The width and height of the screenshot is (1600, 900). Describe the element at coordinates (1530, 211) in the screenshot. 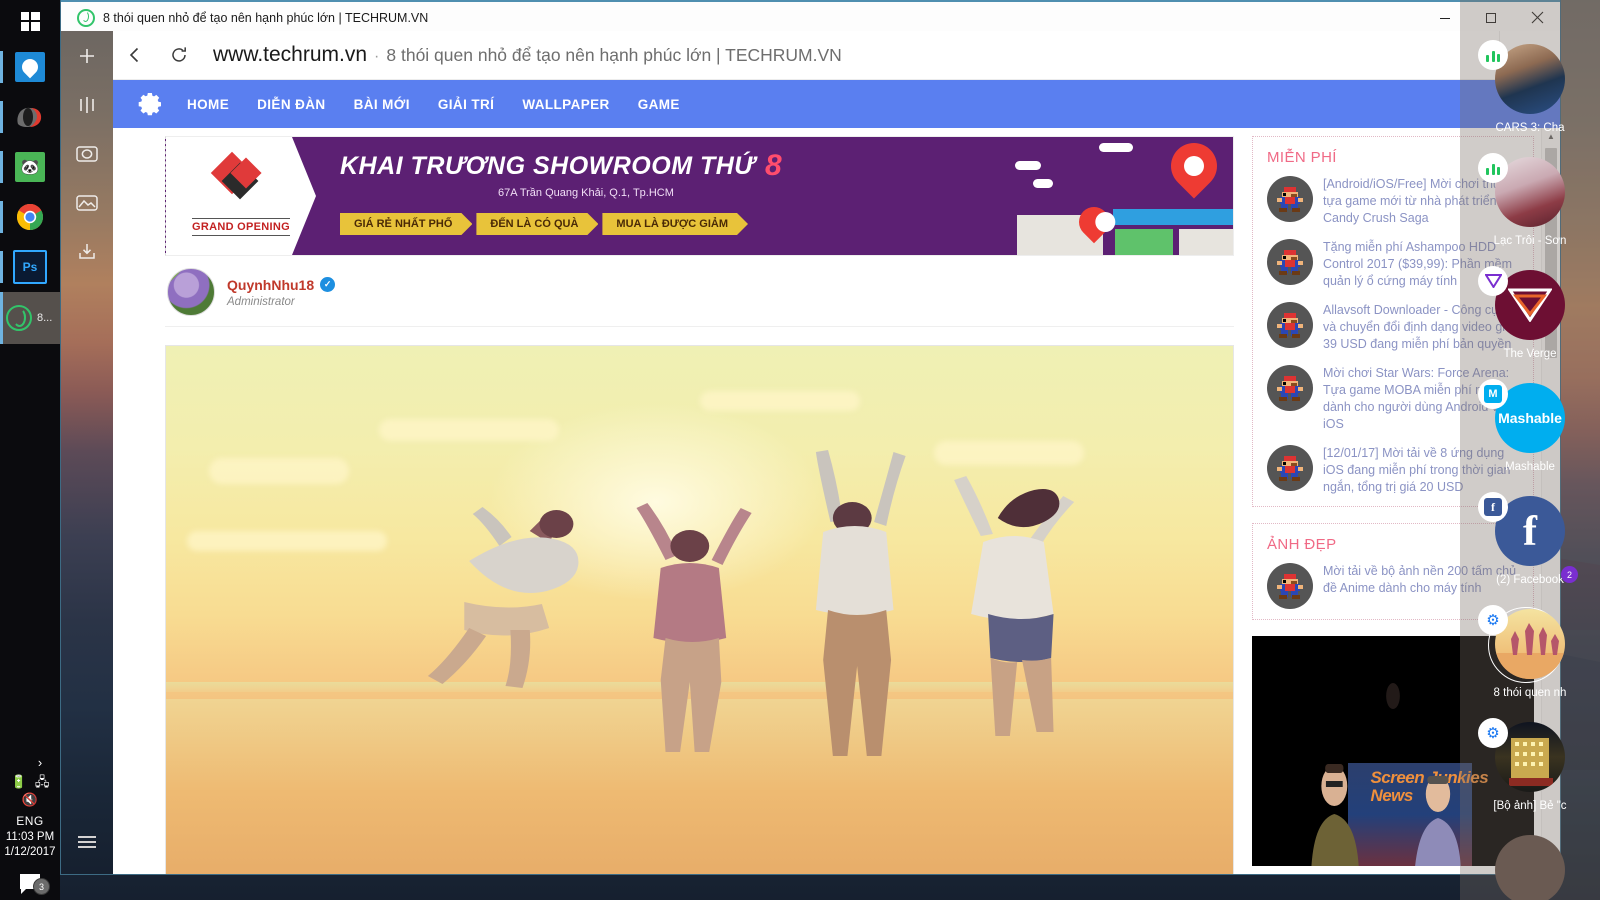

I see `app-tile-lac-troi-son: Lạc Trôi - Sơn` at that location.